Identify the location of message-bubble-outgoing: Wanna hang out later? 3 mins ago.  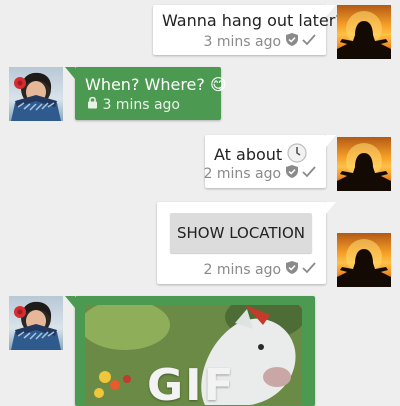
(248, 30).